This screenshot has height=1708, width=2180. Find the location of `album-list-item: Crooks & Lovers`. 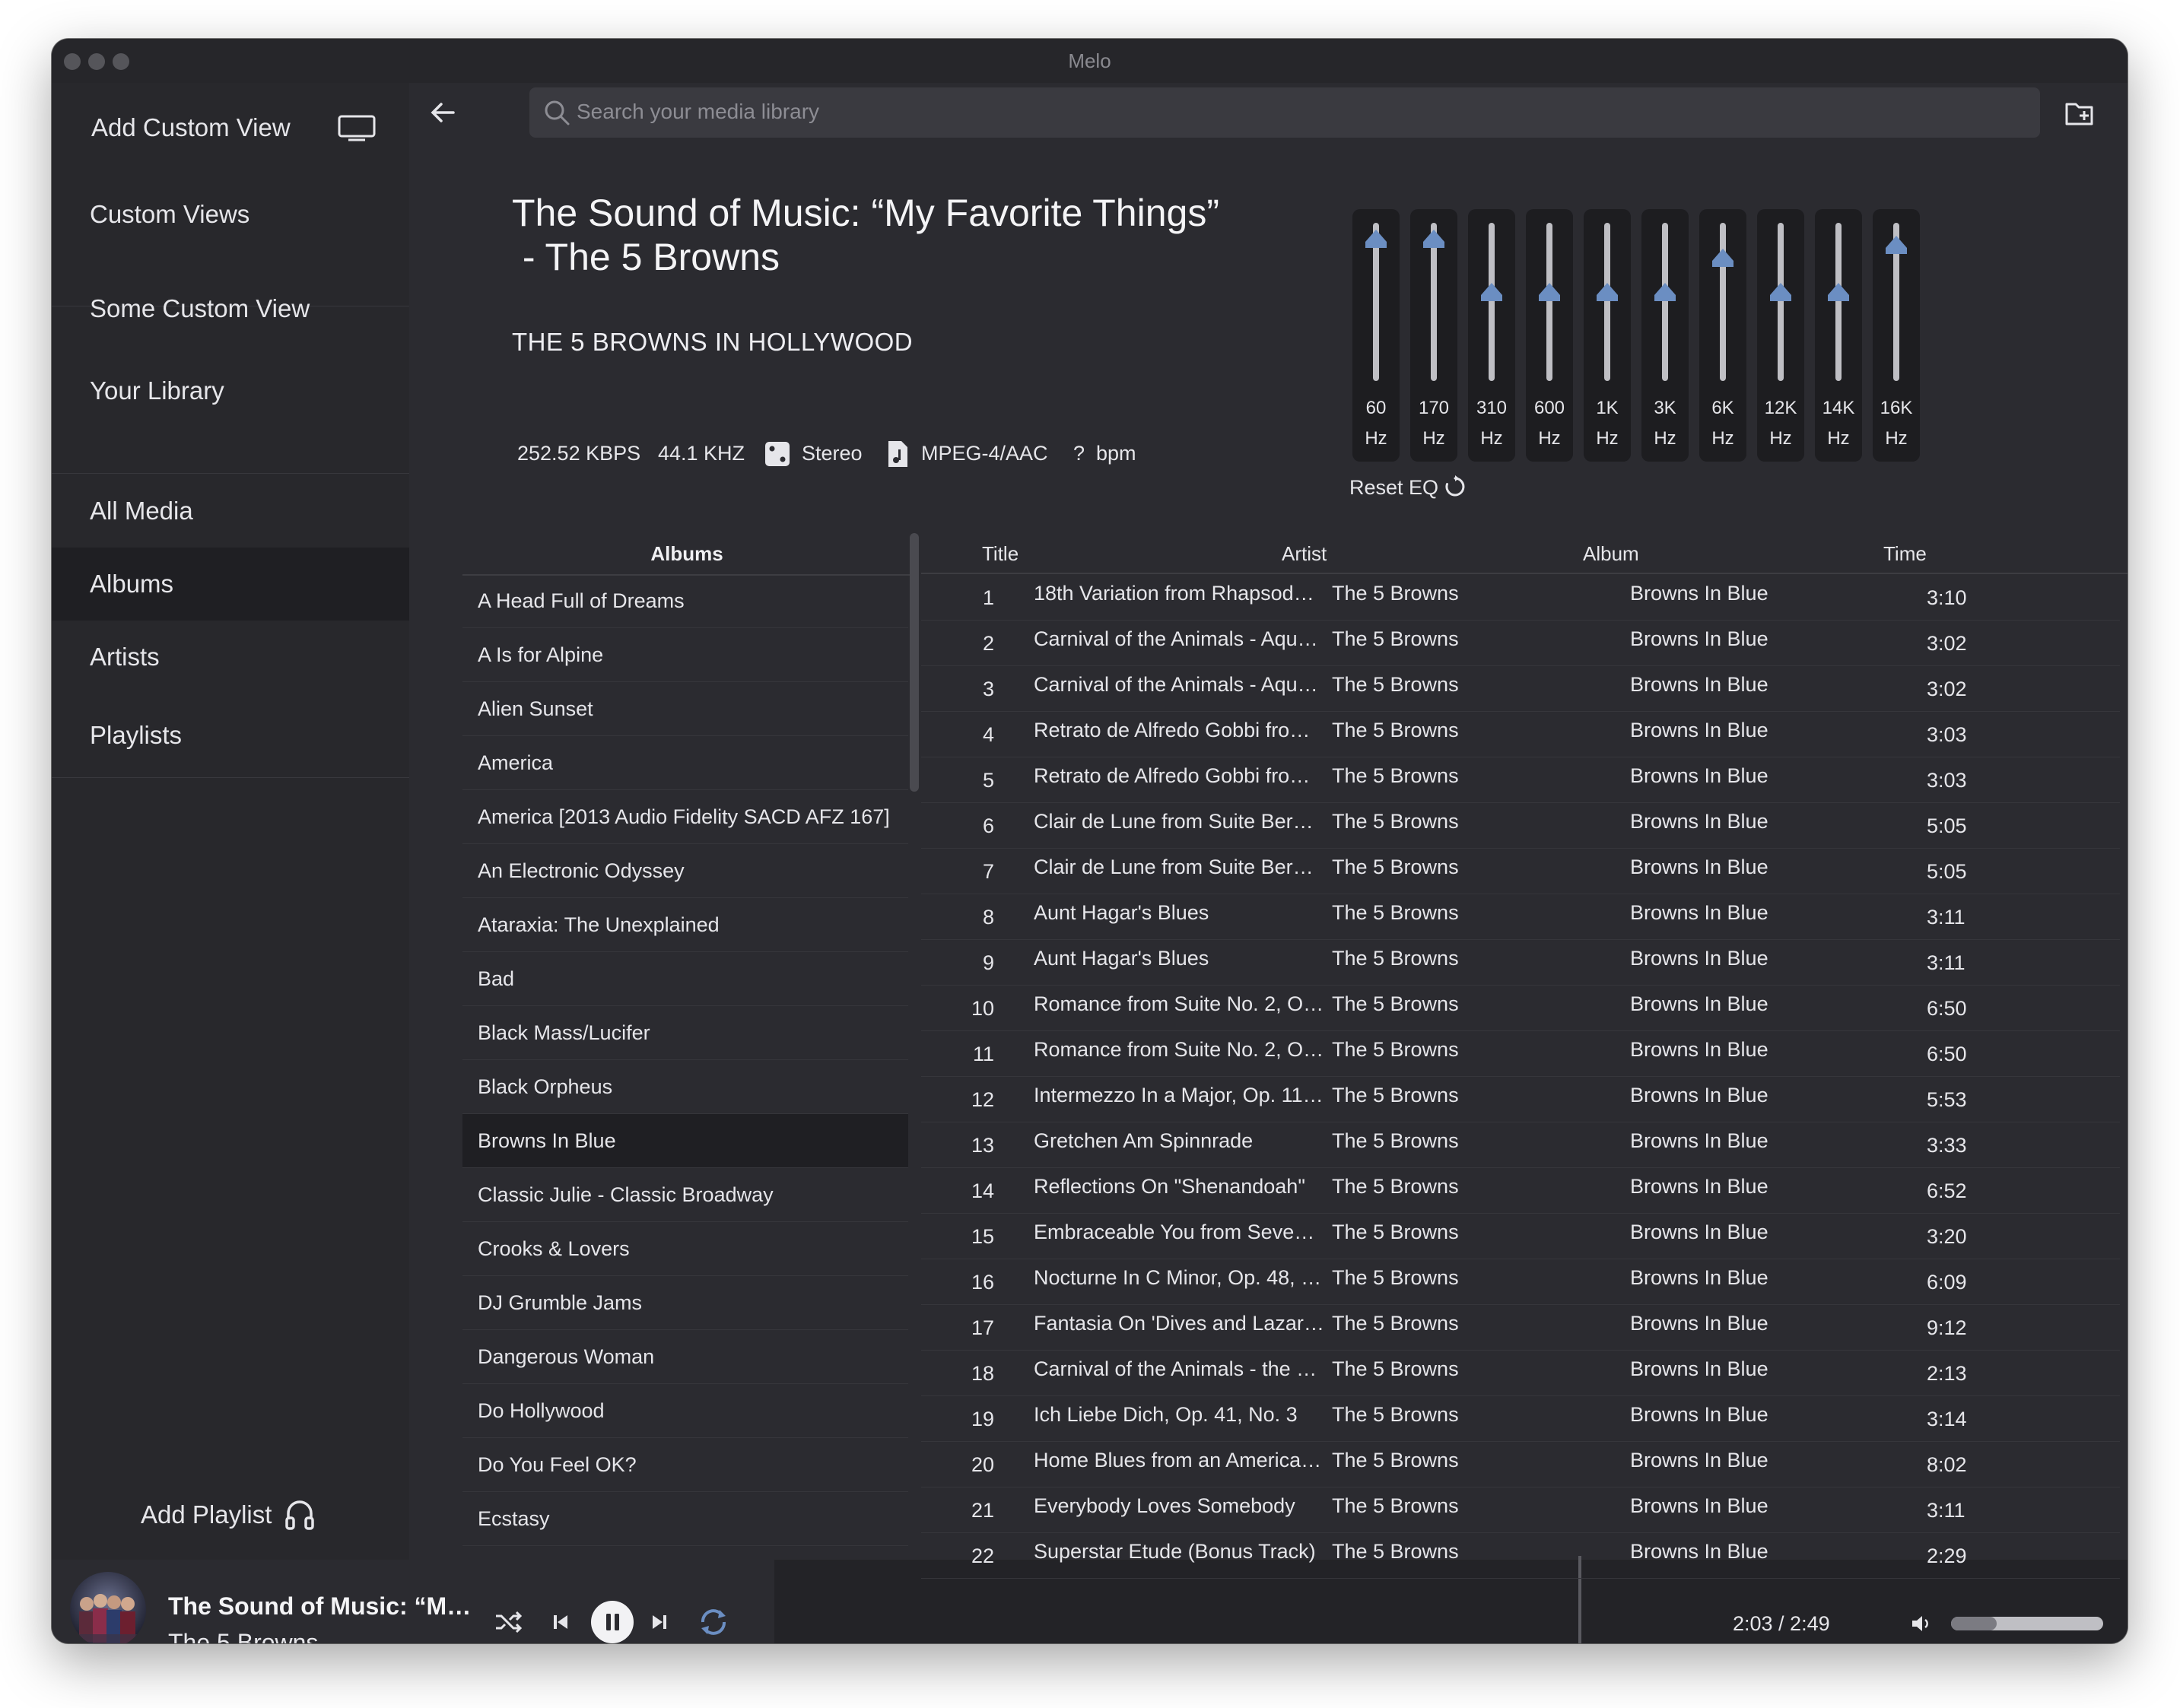

album-list-item: Crooks & Lovers is located at coordinates (685, 1249).